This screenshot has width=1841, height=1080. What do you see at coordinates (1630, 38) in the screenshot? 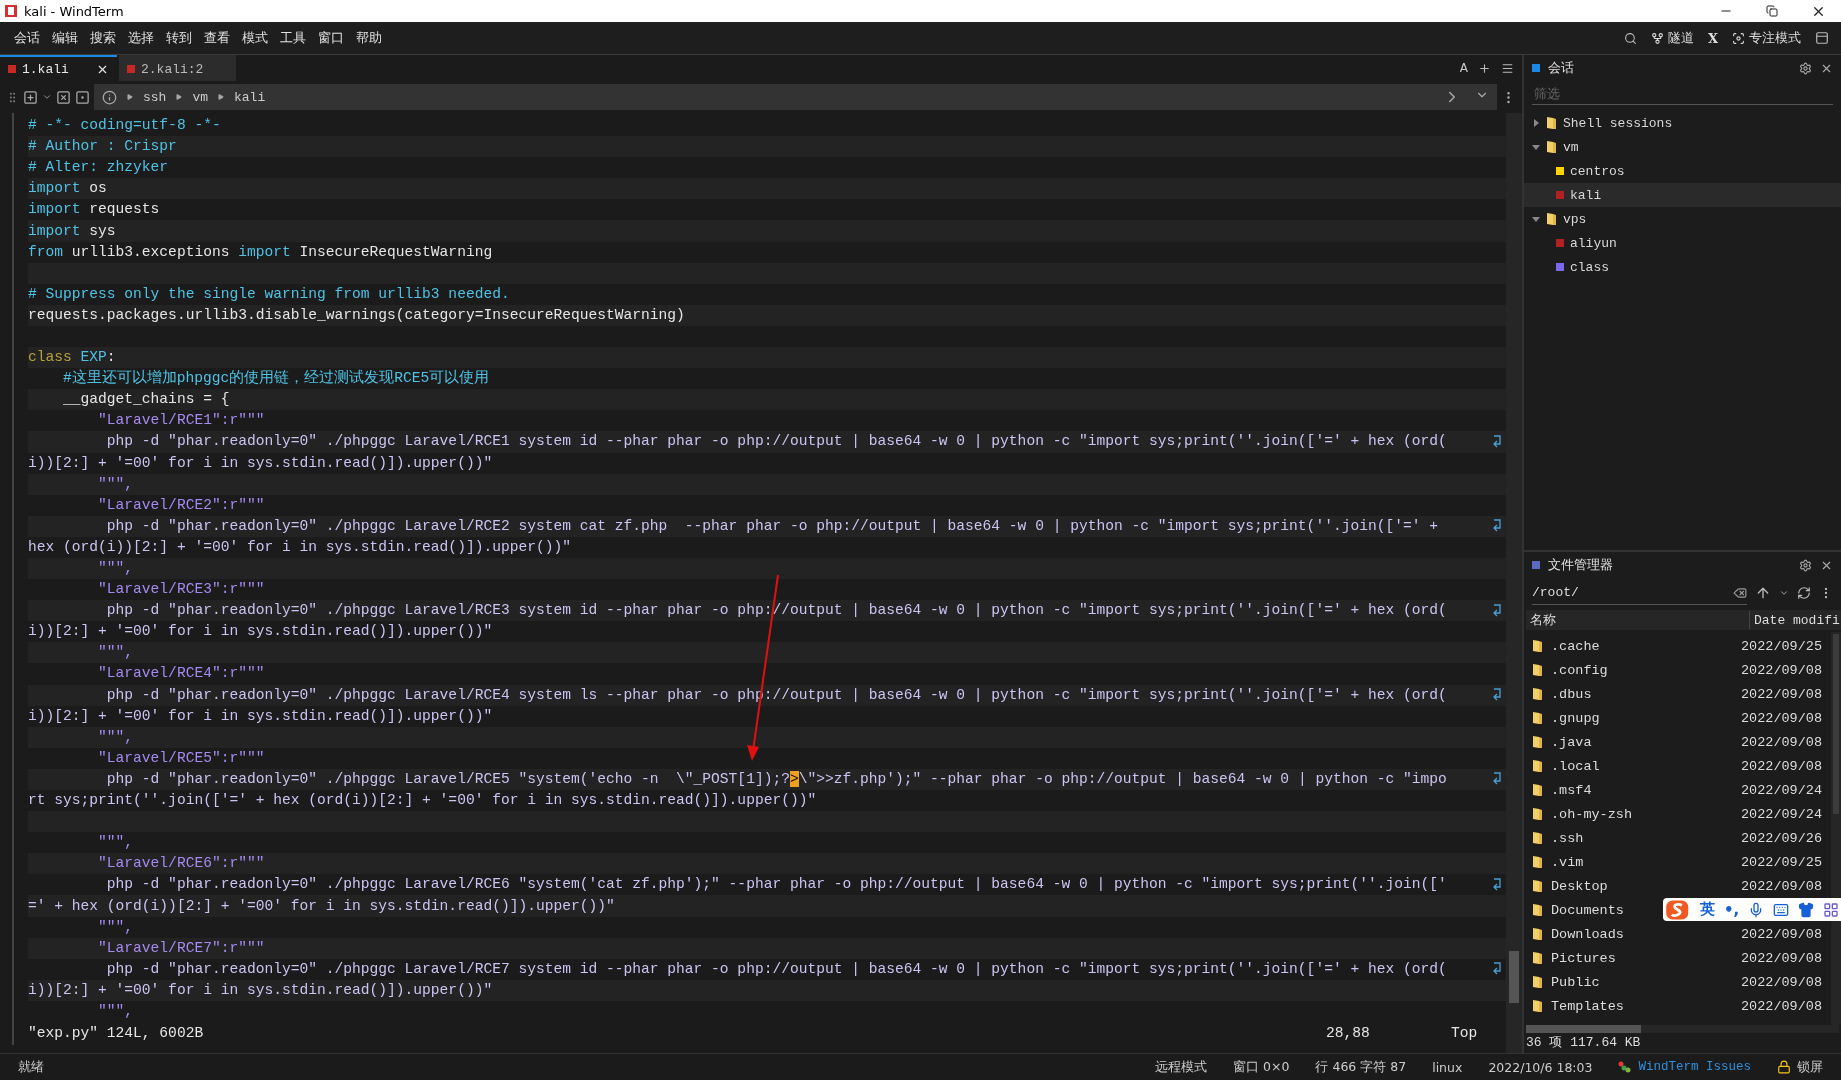
I see `search-icon` at bounding box center [1630, 38].